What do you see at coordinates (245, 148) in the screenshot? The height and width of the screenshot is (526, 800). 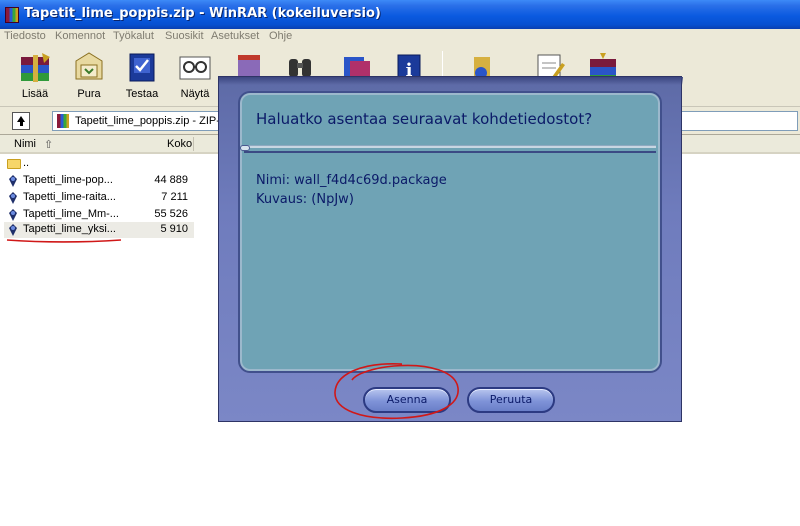 I see `divider-knob` at bounding box center [245, 148].